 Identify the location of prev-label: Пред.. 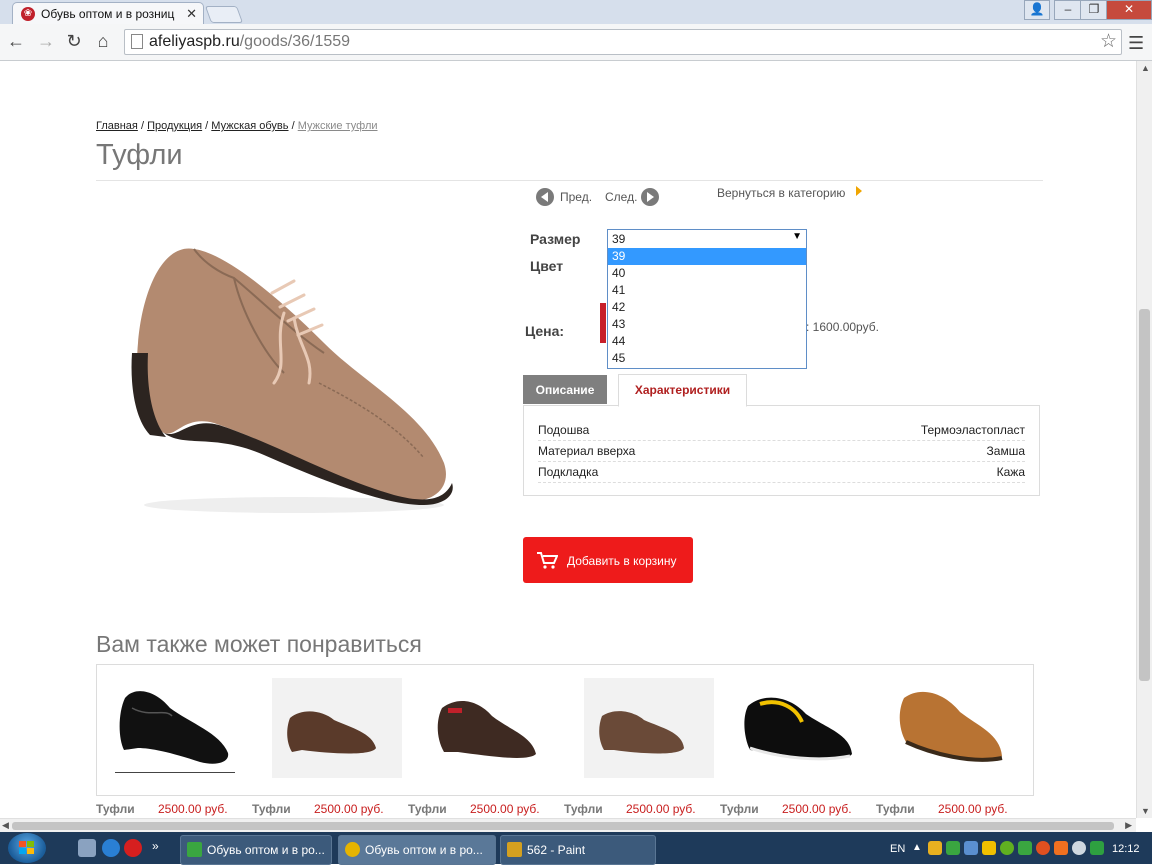
(576, 197).